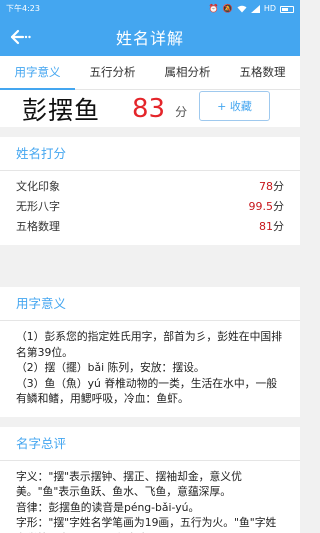  Describe the element at coordinates (108, 507) in the screenshot. I see `summary-line: 音律：彭摆鱼的读音是péng-bǎi-yú。` at that location.